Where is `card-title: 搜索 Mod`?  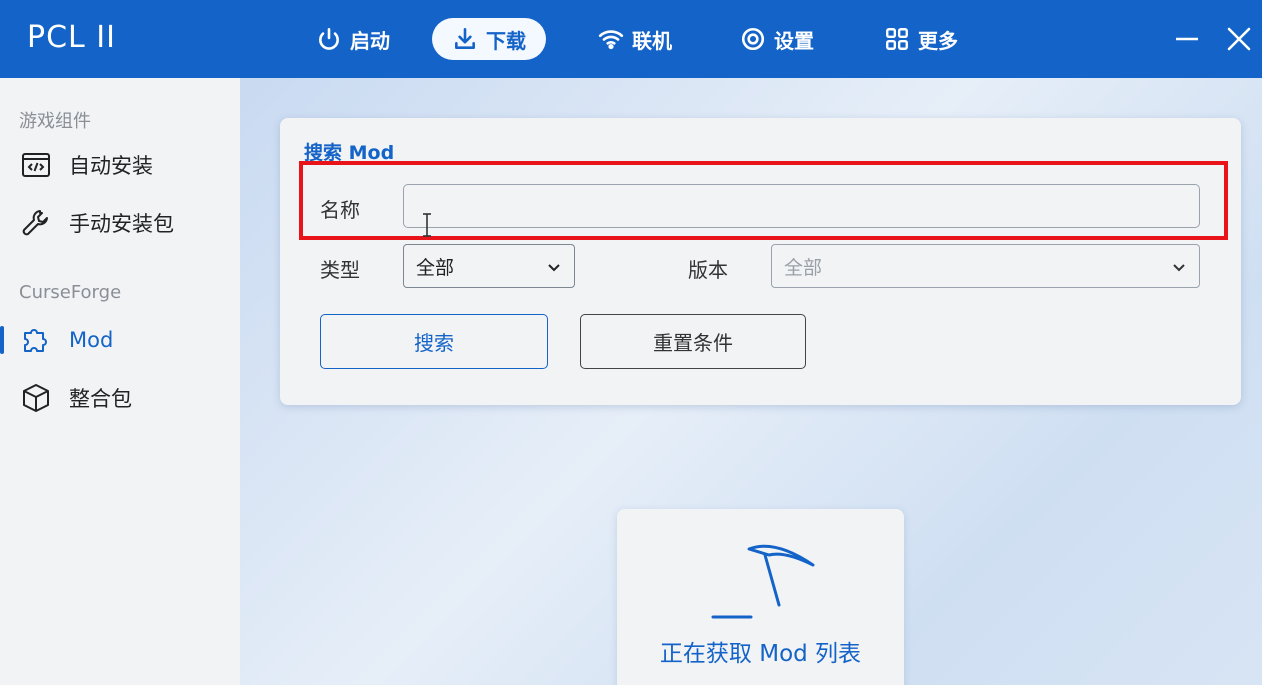 card-title: 搜索 Mod is located at coordinates (349, 153).